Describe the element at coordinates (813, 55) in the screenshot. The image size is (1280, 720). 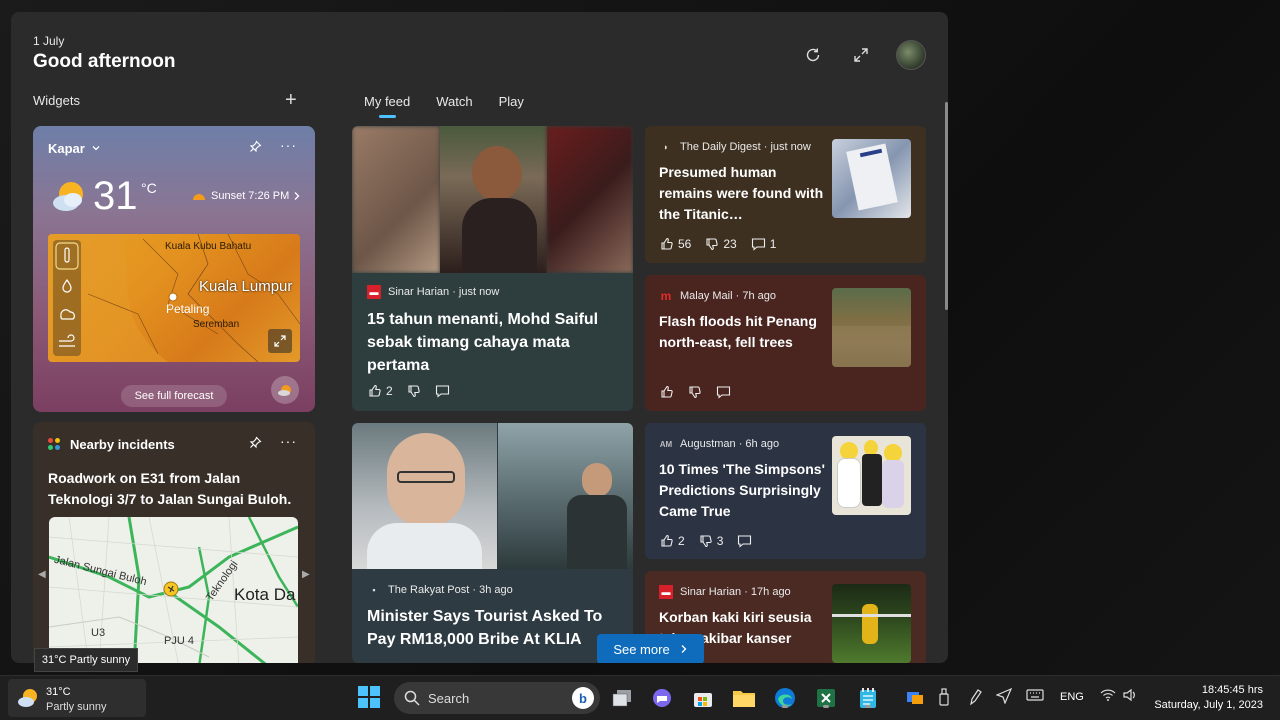
I see `refresh-icon` at that location.